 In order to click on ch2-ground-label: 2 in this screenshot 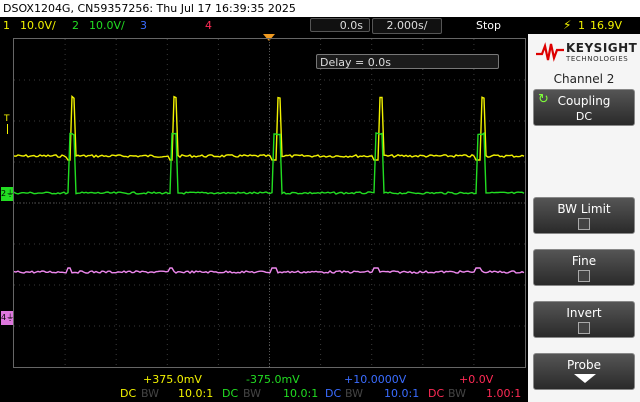, I will do `click(4, 193)`.